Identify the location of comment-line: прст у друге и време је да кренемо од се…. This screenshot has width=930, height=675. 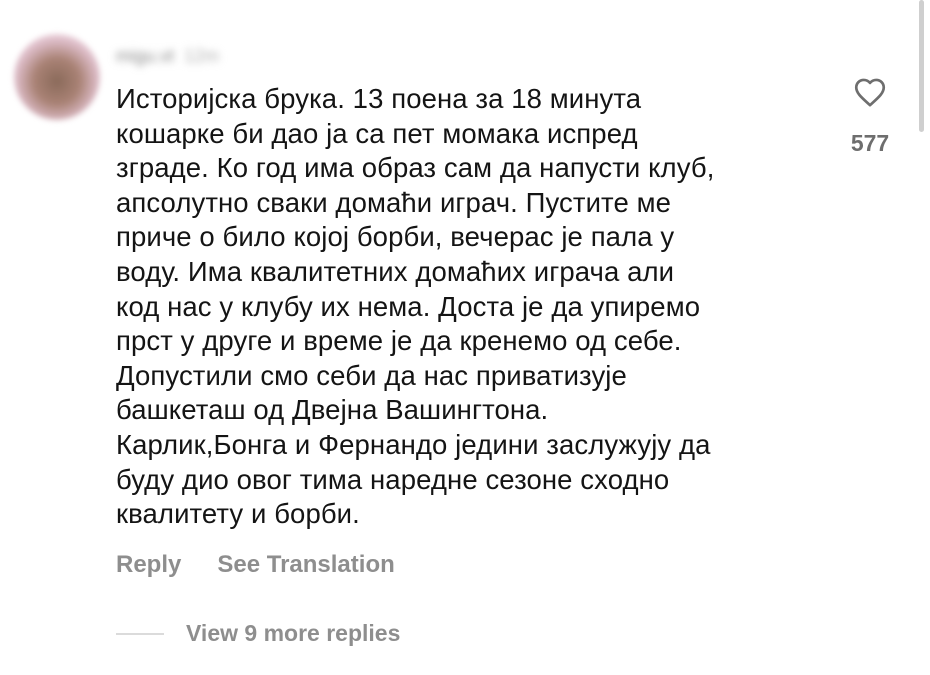
(399, 341).